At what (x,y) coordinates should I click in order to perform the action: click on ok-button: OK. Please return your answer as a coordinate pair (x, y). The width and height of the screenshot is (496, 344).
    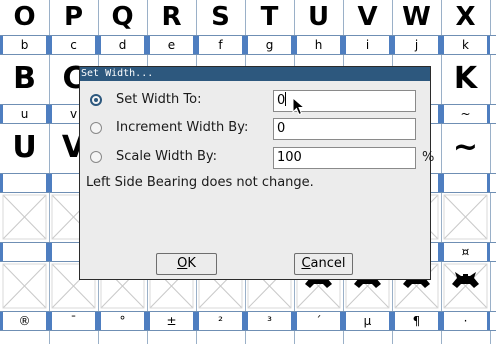
    Looking at the image, I should click on (186, 264).